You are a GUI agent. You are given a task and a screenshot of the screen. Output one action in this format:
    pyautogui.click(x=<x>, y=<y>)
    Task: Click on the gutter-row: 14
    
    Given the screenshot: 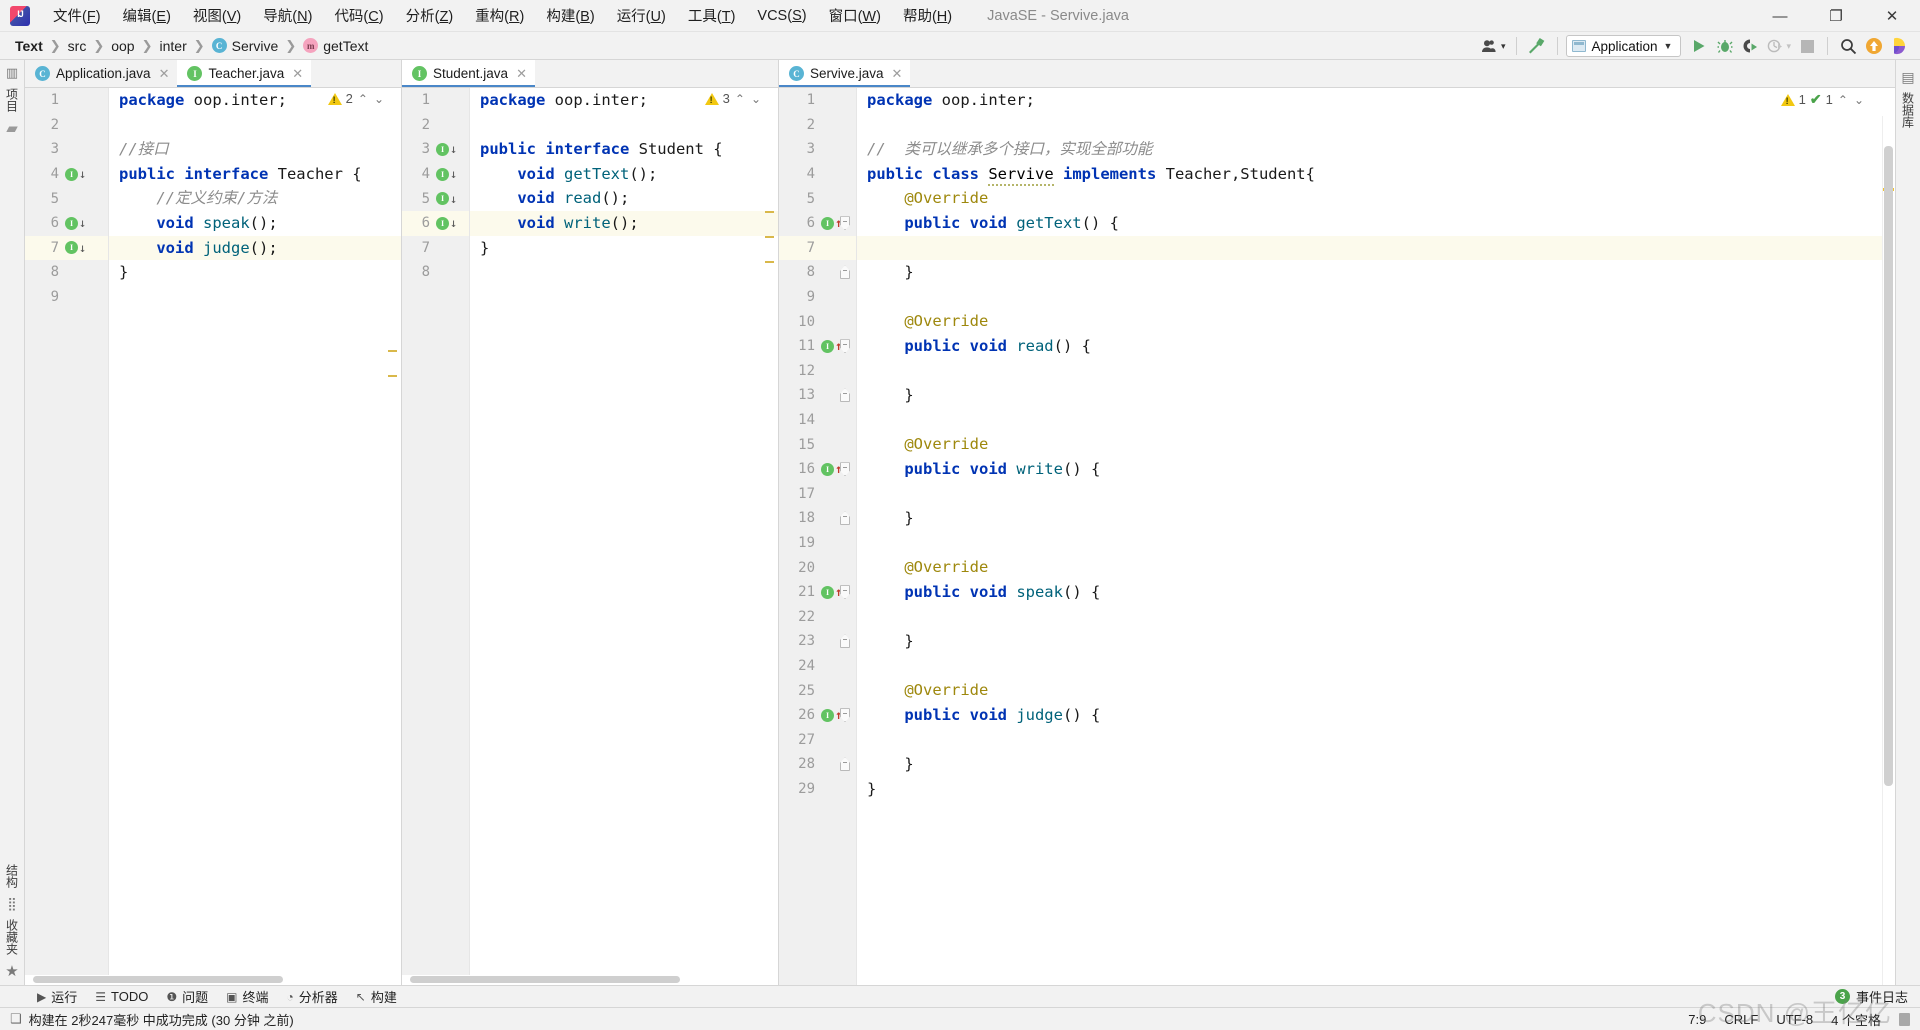 What is the action you would take?
    pyautogui.click(x=817, y=420)
    